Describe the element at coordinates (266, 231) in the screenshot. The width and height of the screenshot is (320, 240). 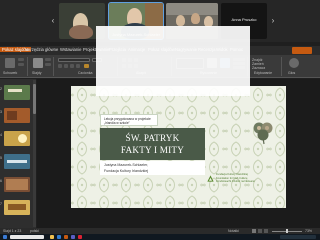
I see `reading-view-icon` at that location.